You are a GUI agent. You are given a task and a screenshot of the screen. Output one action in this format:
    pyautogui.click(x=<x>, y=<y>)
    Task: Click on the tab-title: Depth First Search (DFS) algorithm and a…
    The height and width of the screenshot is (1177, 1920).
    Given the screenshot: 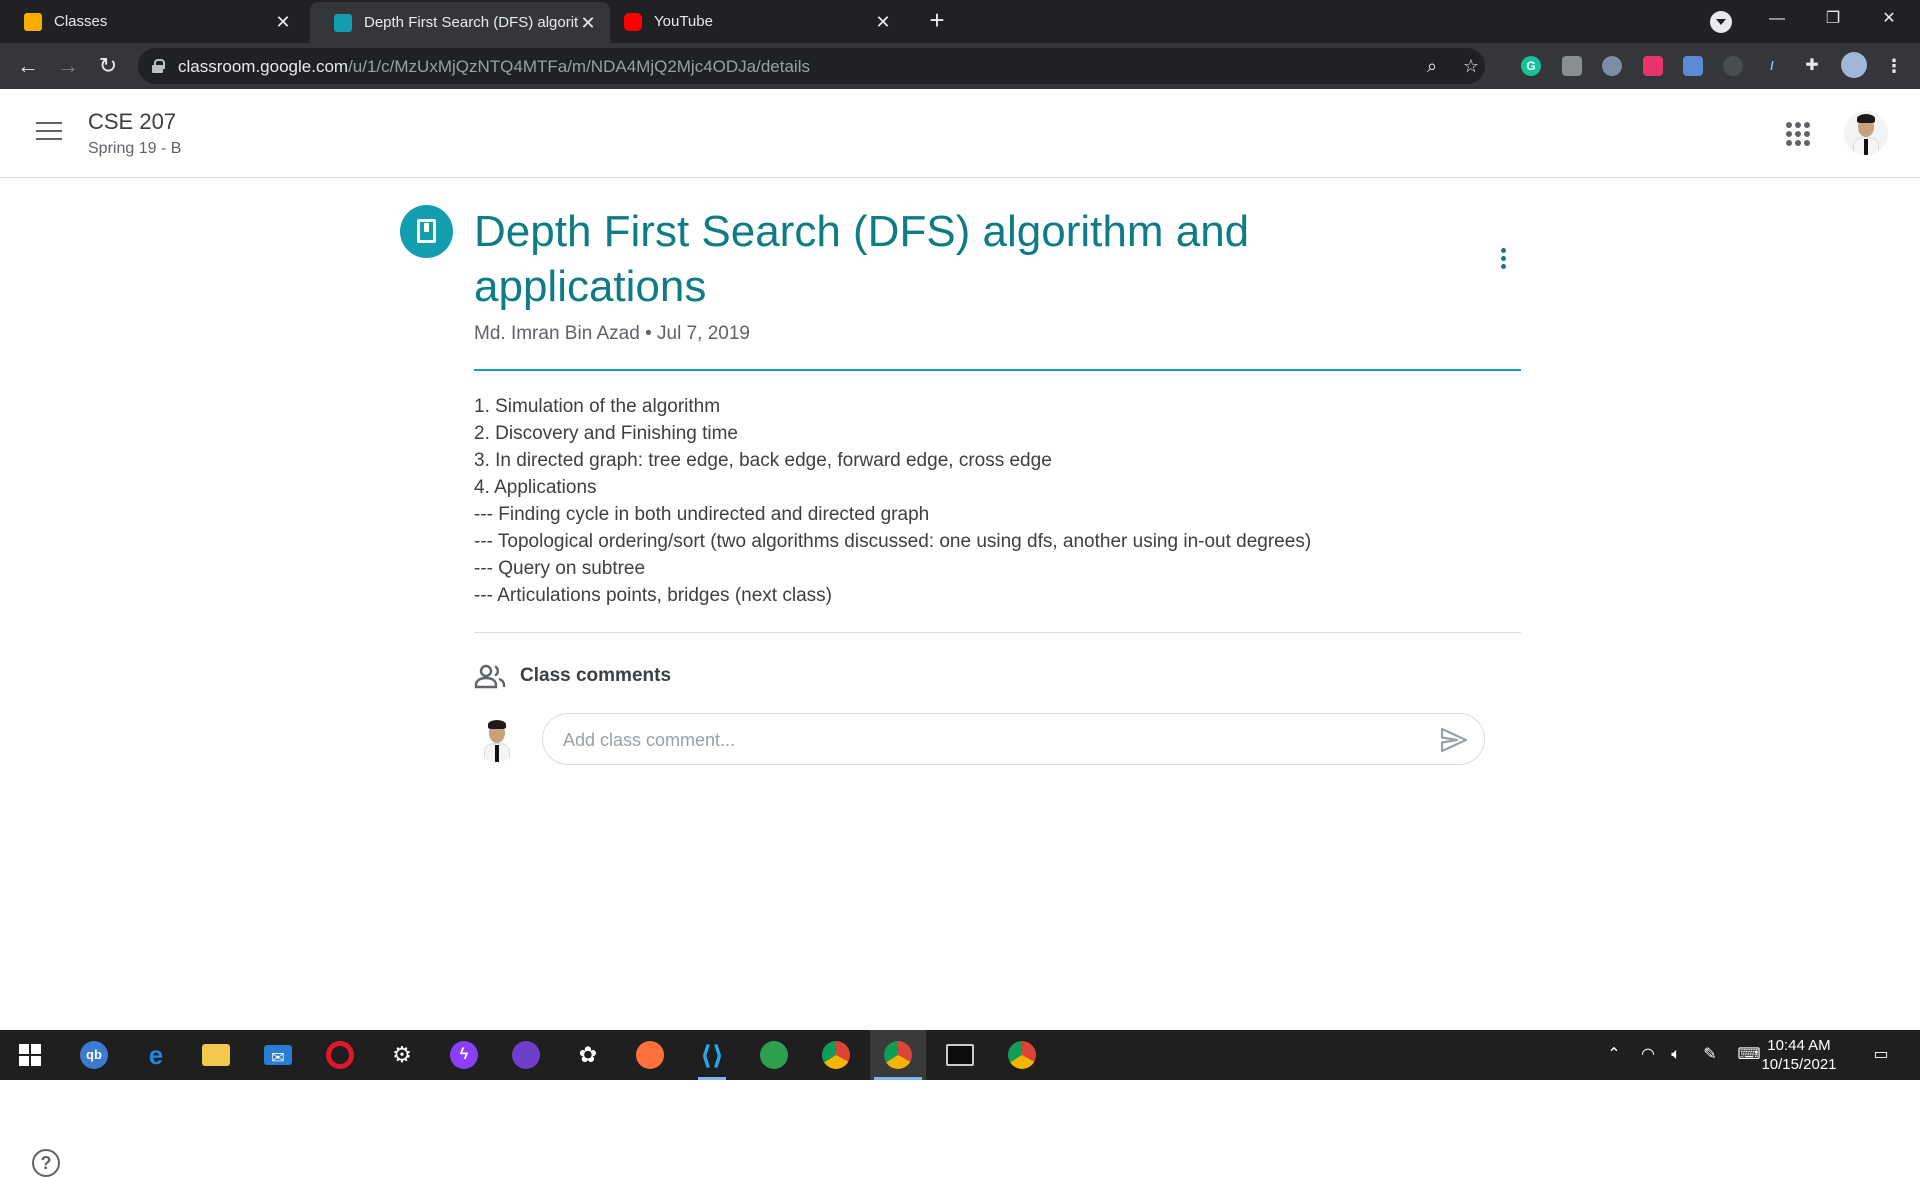 What is the action you would take?
    pyautogui.click(x=471, y=22)
    